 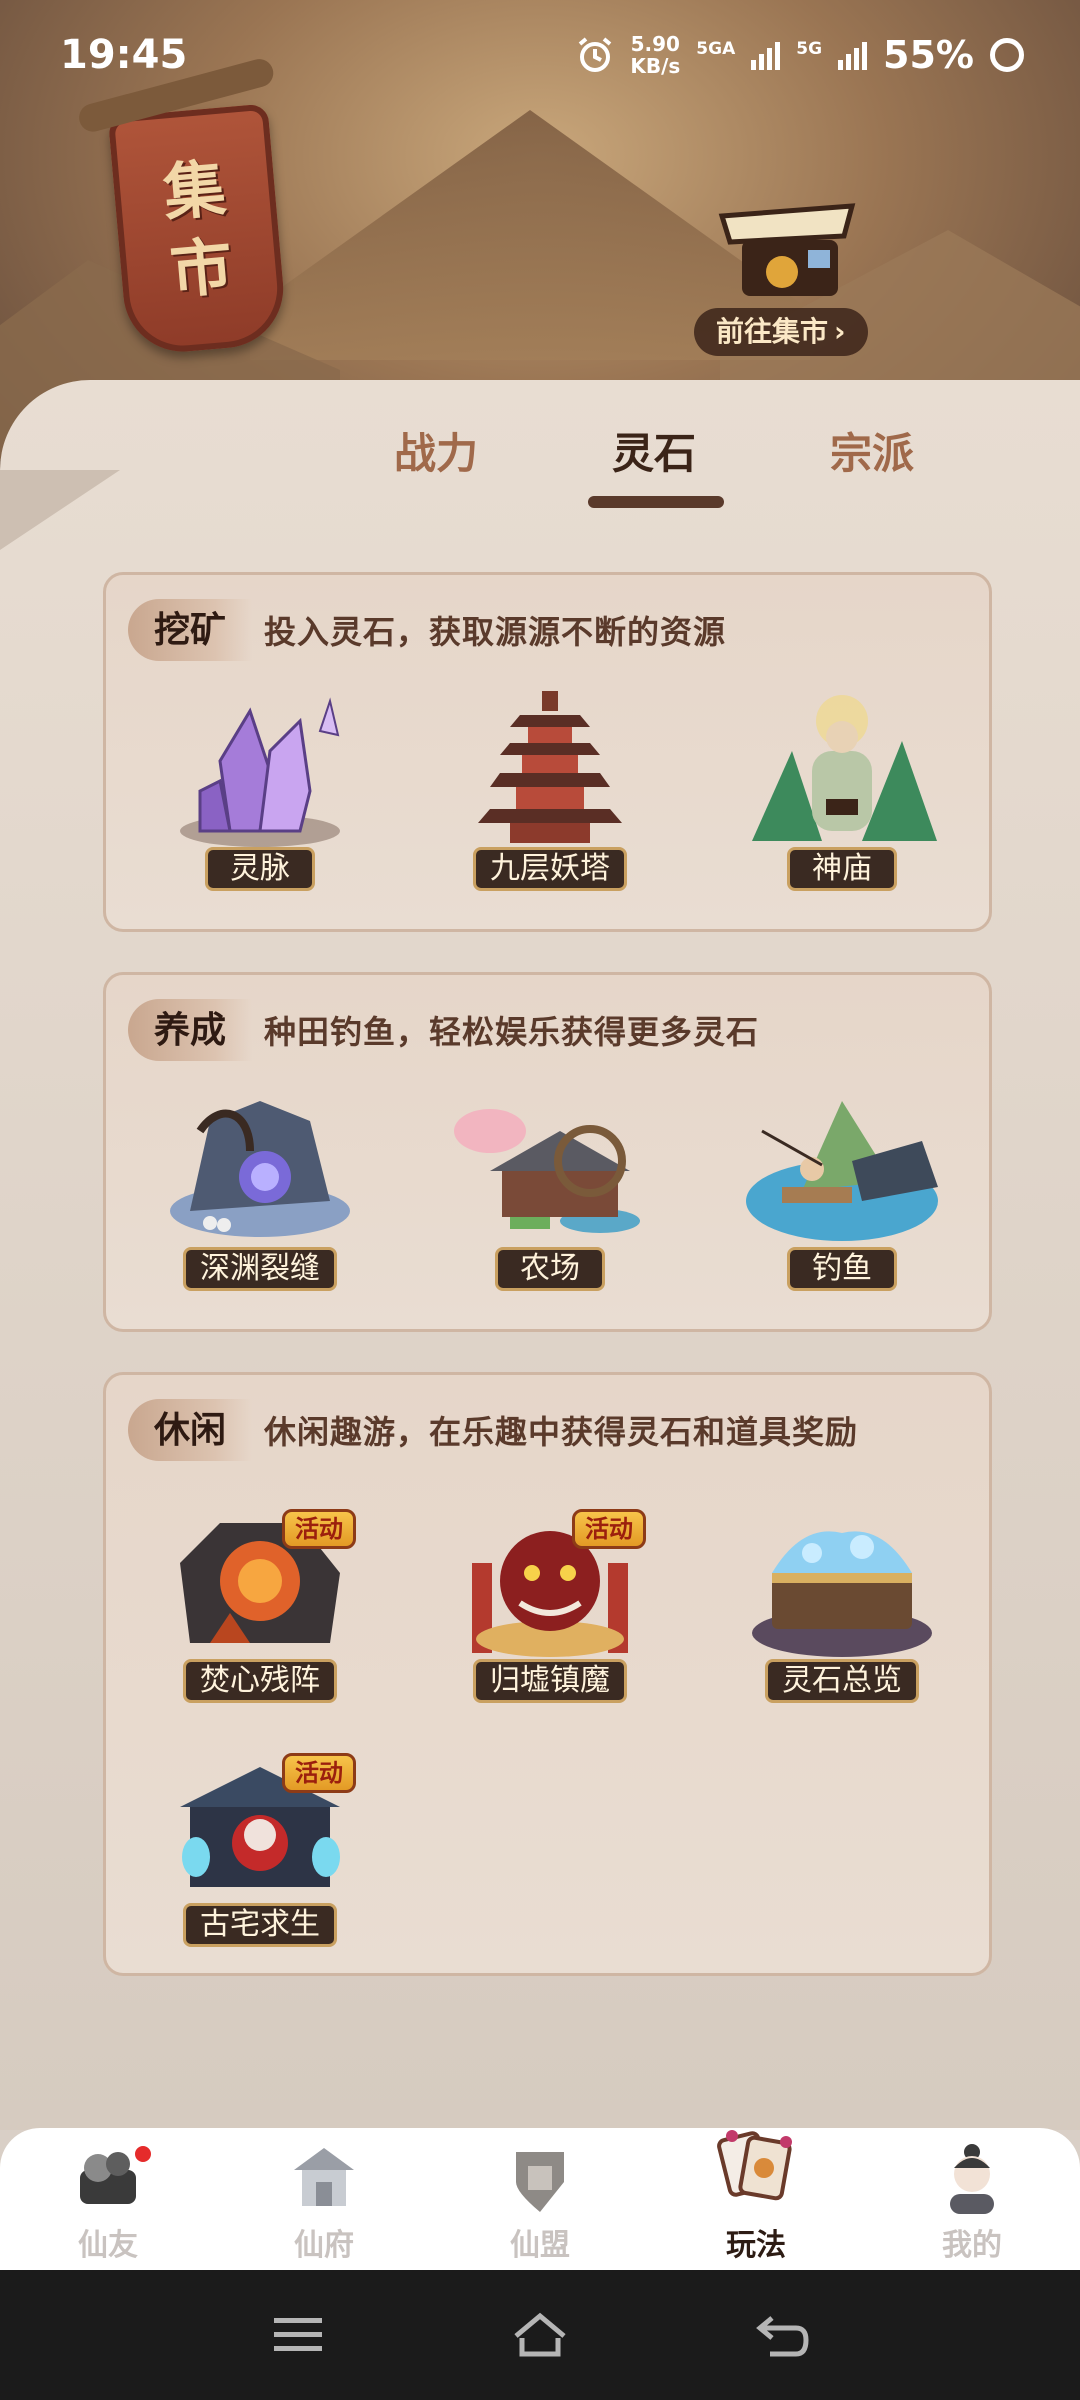 What do you see at coordinates (260, 1269) in the screenshot?
I see `tile-label: 深渊裂缝` at bounding box center [260, 1269].